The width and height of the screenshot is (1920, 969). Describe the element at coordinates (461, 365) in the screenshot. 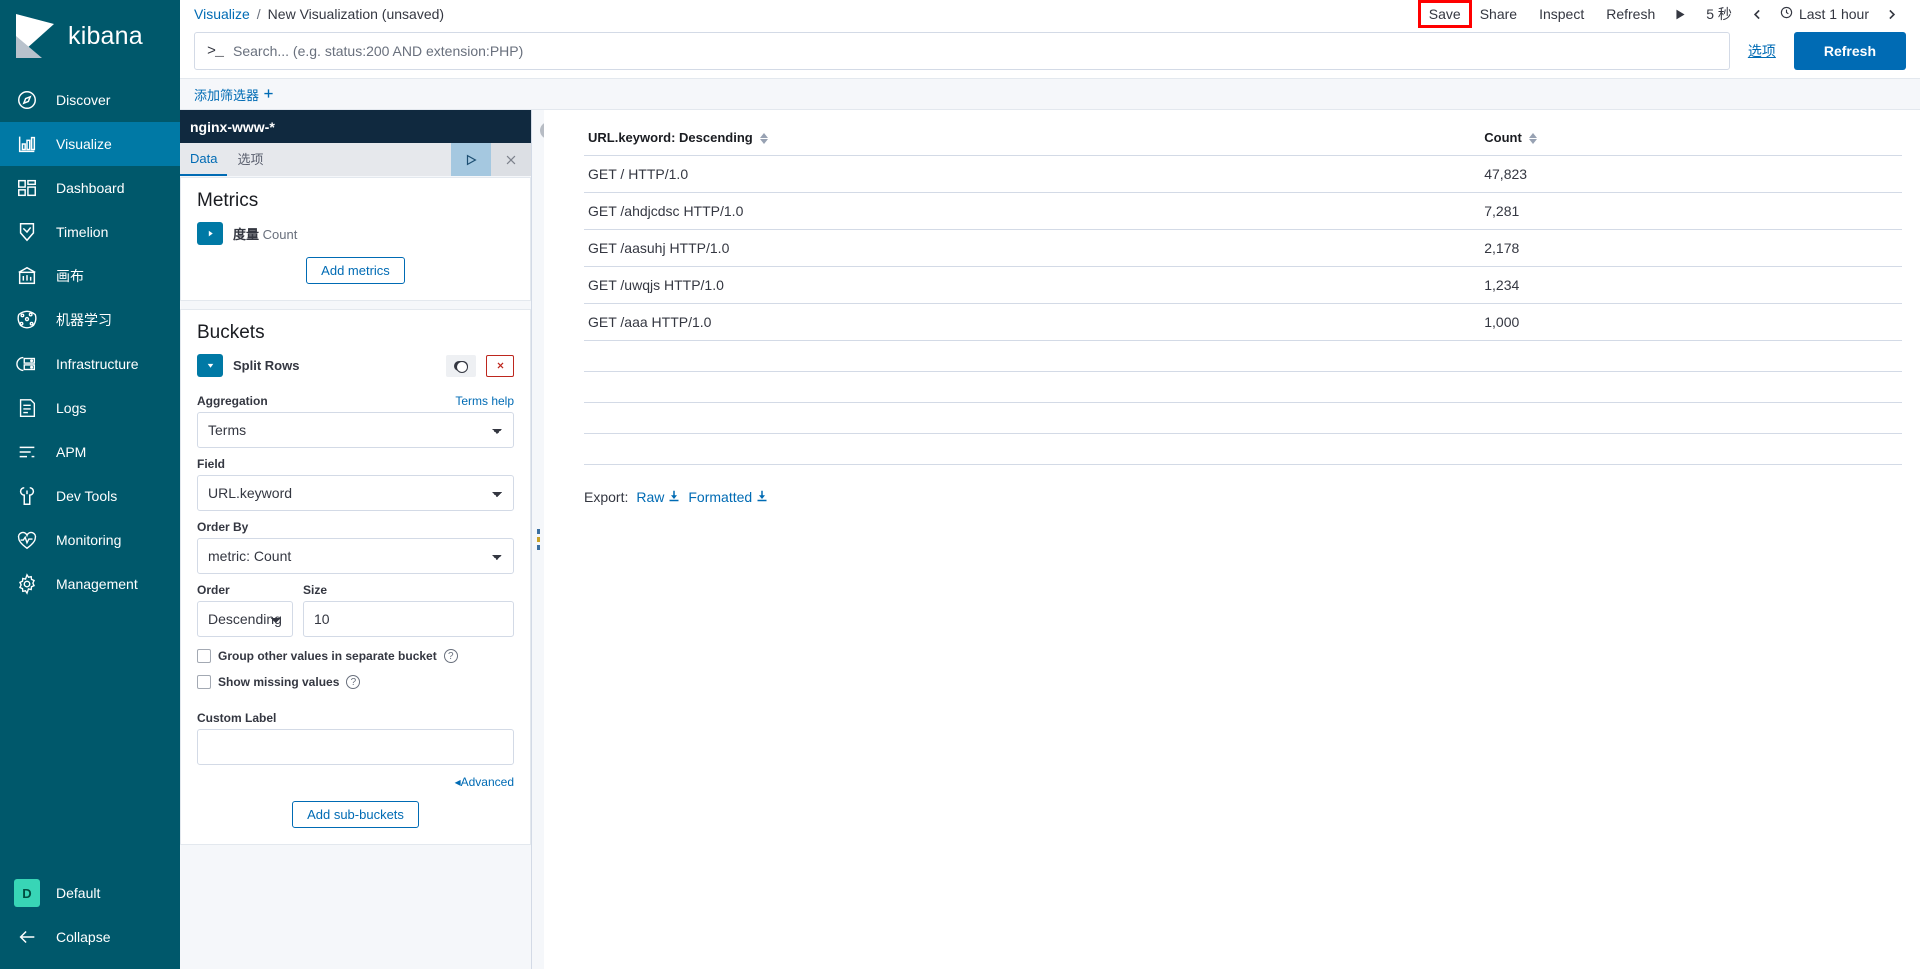

I see `bucket-enable-toggle` at that location.